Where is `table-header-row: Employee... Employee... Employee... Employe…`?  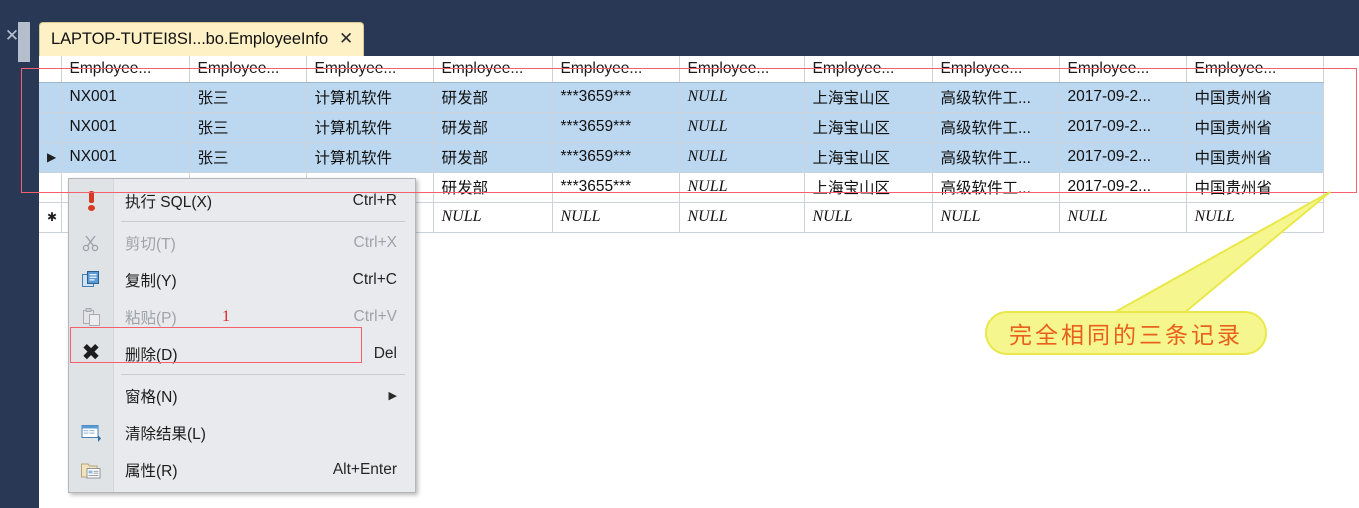
table-header-row: Employee... Employee... Employee... Employe… is located at coordinates (681, 69).